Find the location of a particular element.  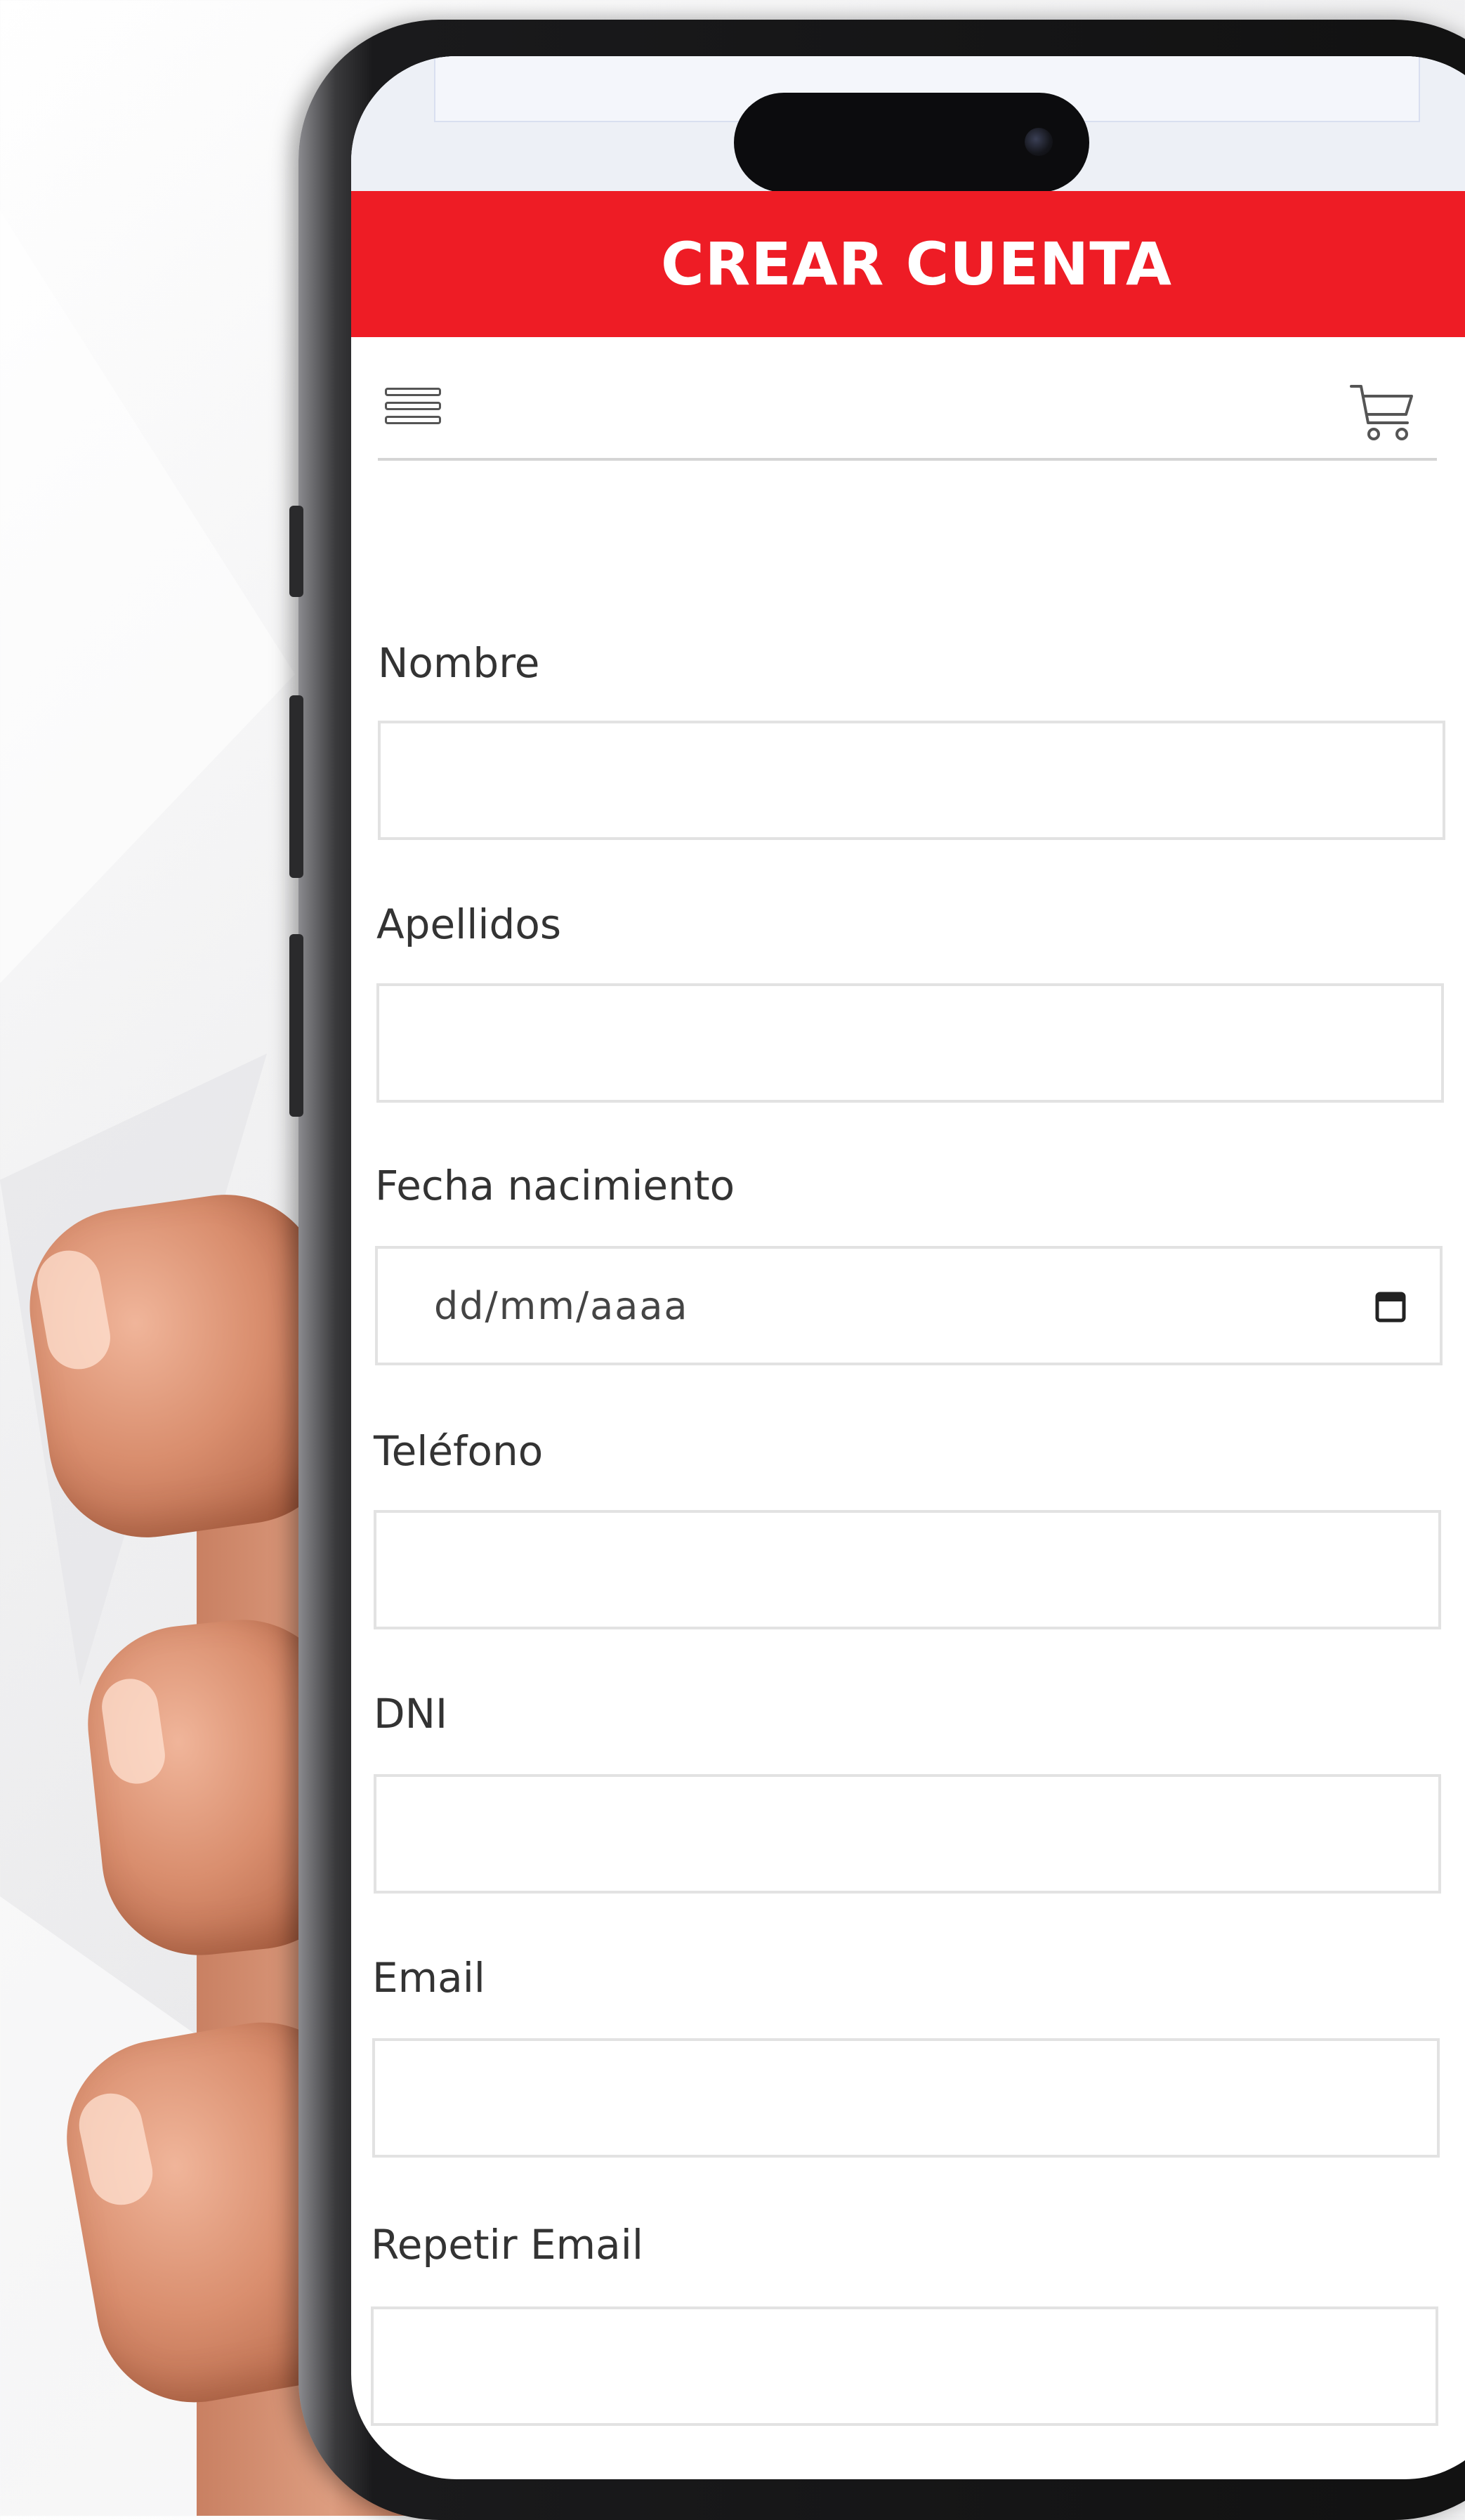

nav-bar is located at coordinates (907, 399).